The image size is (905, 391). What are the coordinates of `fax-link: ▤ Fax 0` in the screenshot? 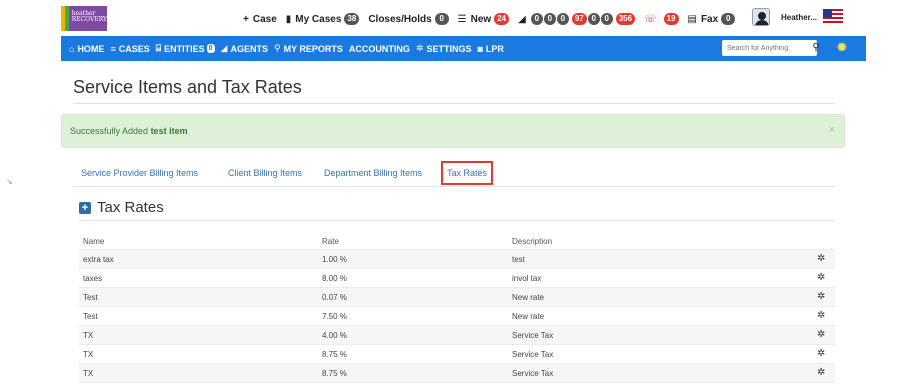 It's located at (712, 19).